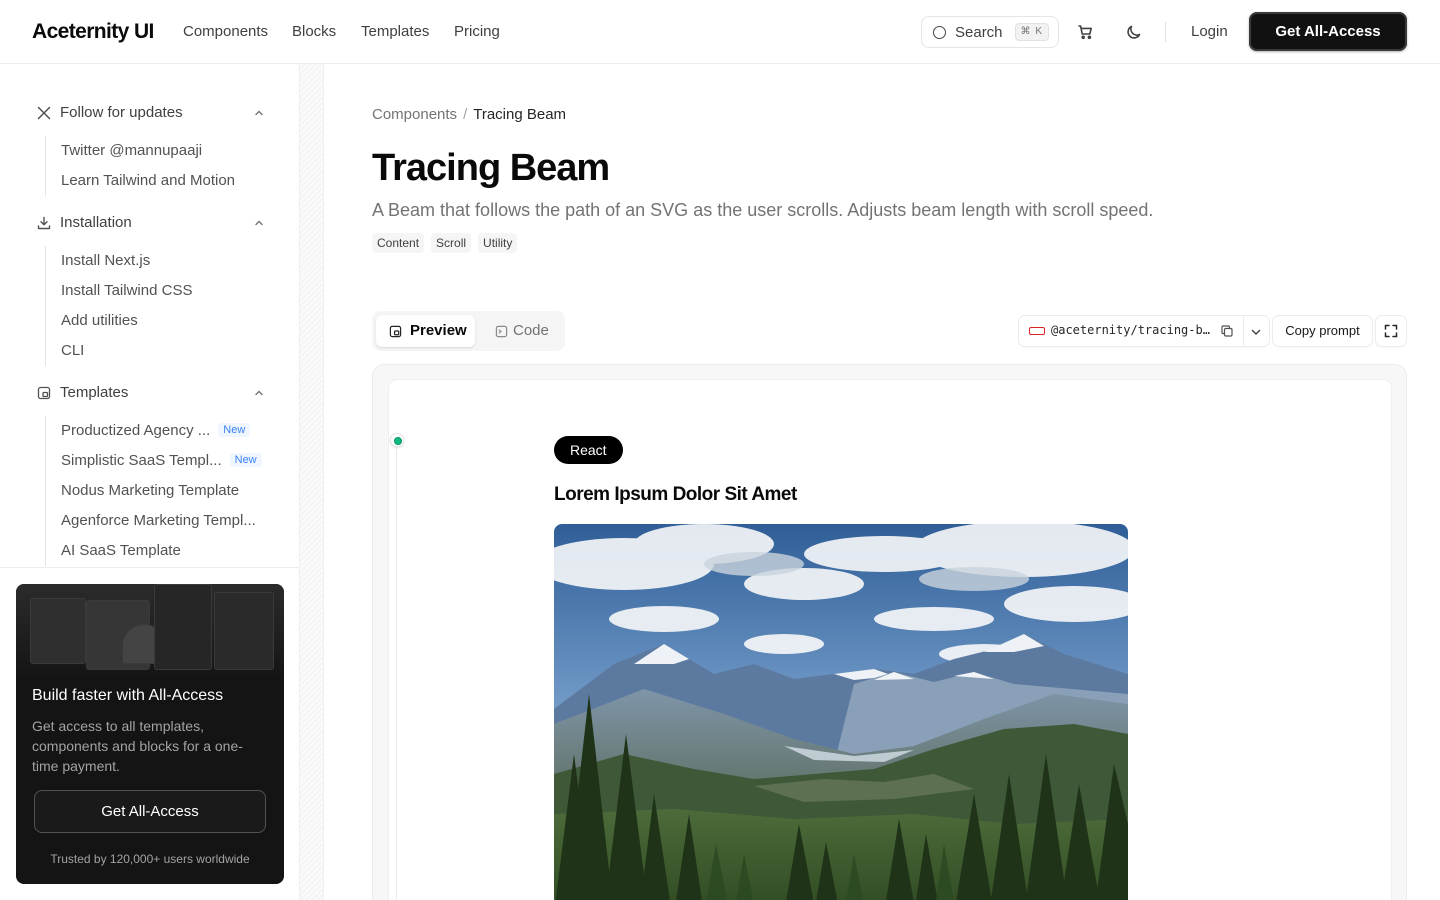  Describe the element at coordinates (414, 114) in the screenshot. I see `breadcrumb-components: Components` at that location.